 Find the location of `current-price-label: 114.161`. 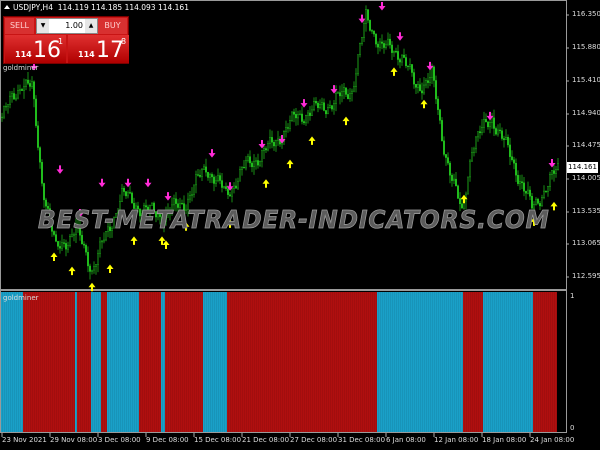

current-price-label: 114.161 is located at coordinates (582, 167).